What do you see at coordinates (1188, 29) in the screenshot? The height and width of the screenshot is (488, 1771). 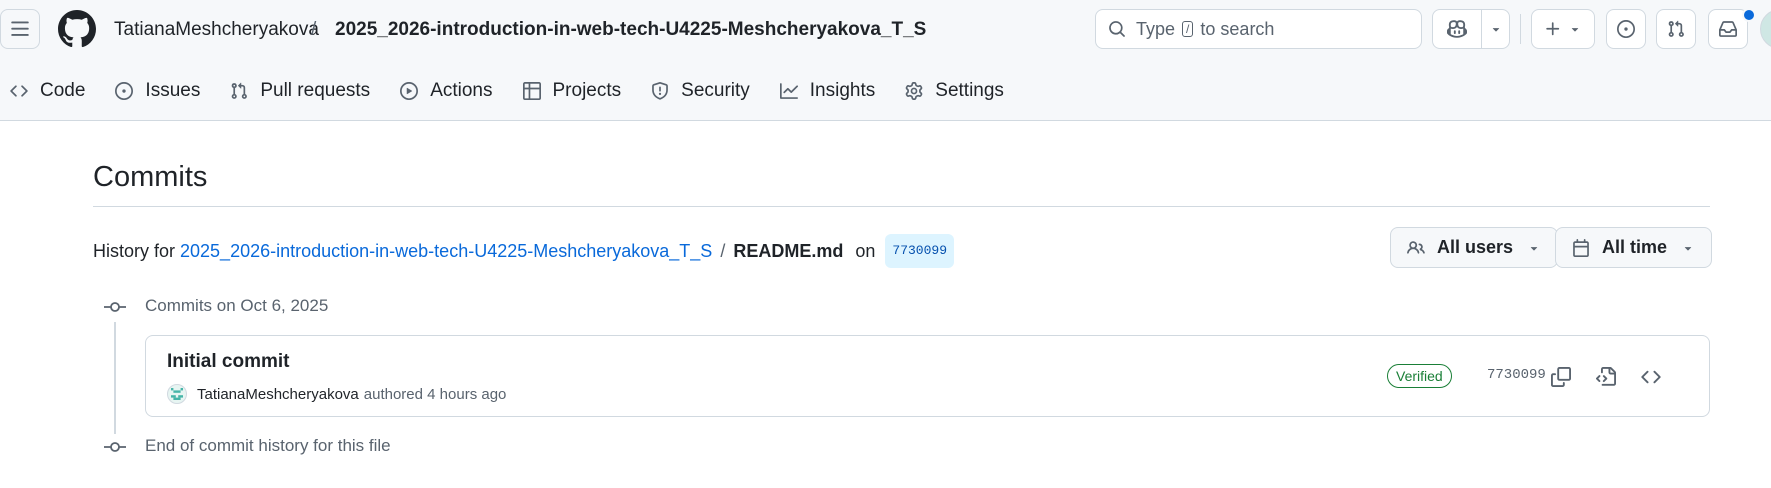 I see `search-shortcut-key: /` at bounding box center [1188, 29].